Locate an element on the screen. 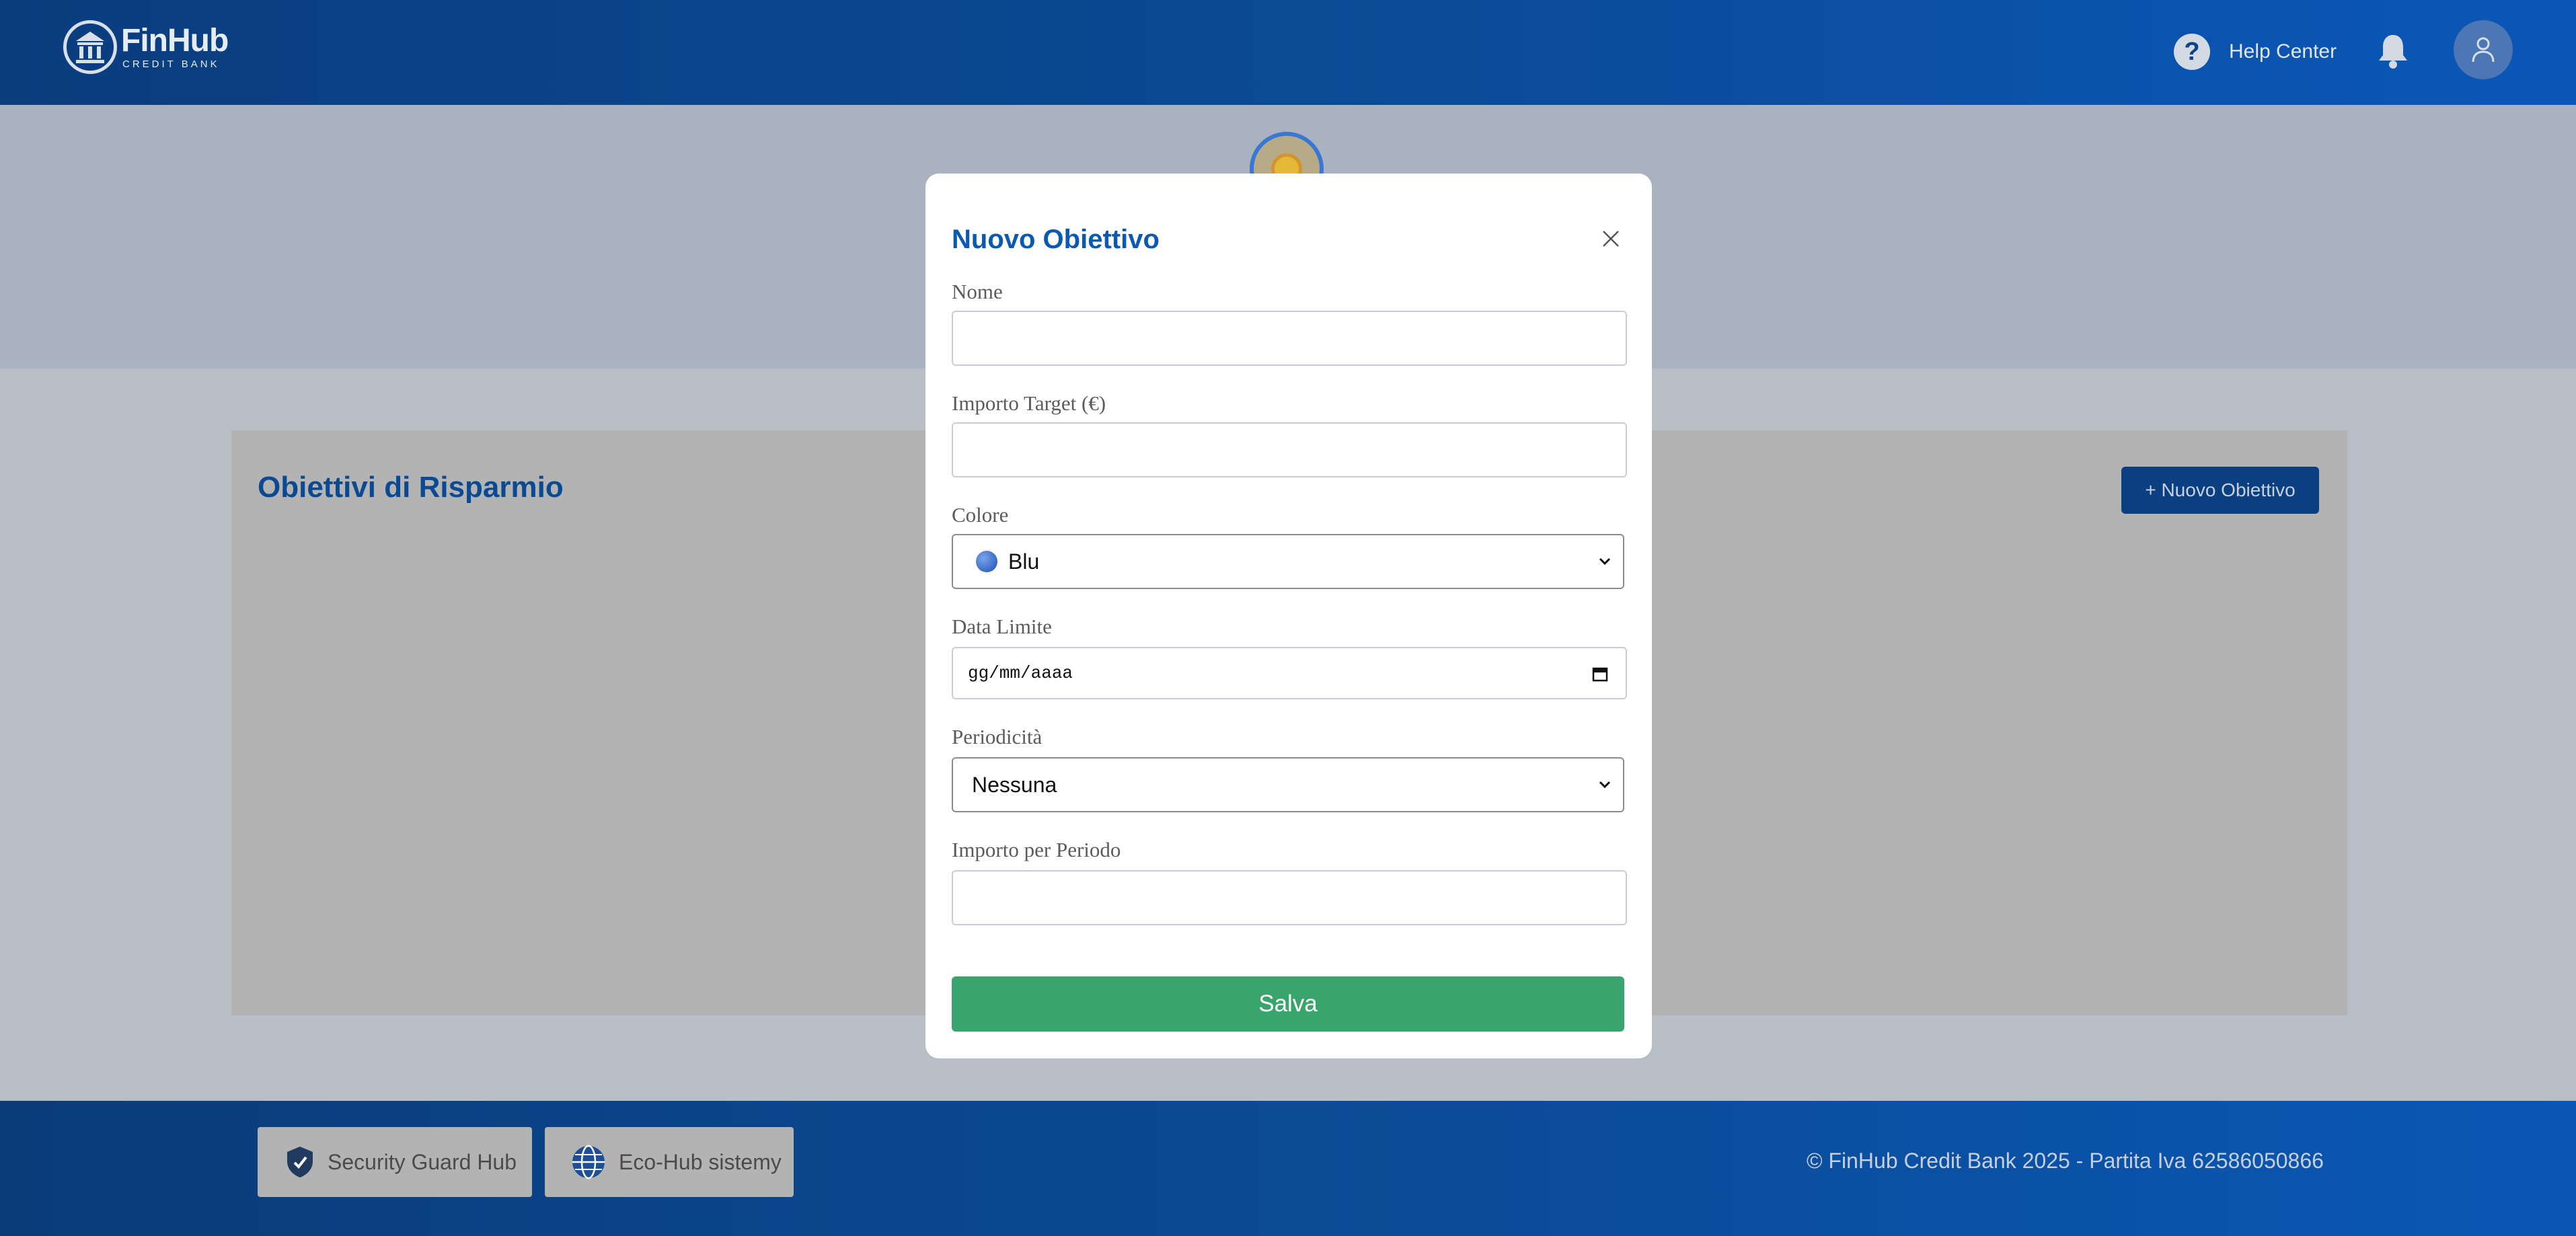 The image size is (2576, 1236). save-button: Salva is located at coordinates (1288, 1004).